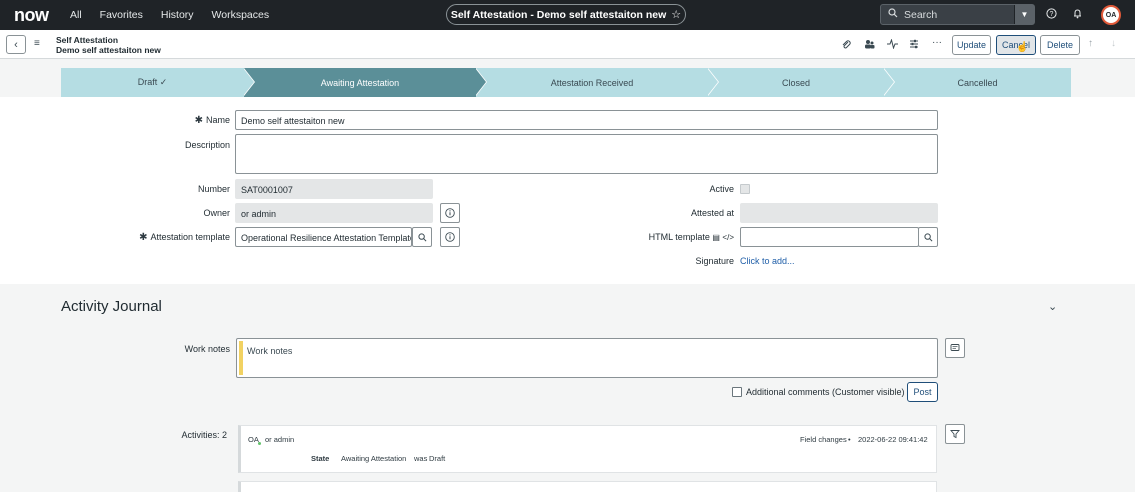 The image size is (1135, 492). I want to click on help-icon: ?, so click(1051, 15).